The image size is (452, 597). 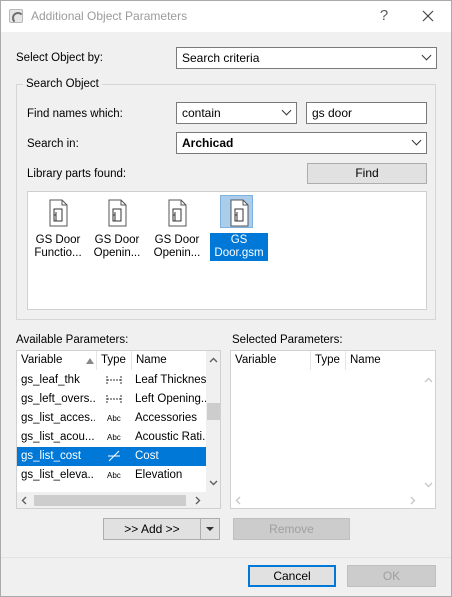 What do you see at coordinates (332, 113) in the screenshot?
I see `search-query-value: gs door` at bounding box center [332, 113].